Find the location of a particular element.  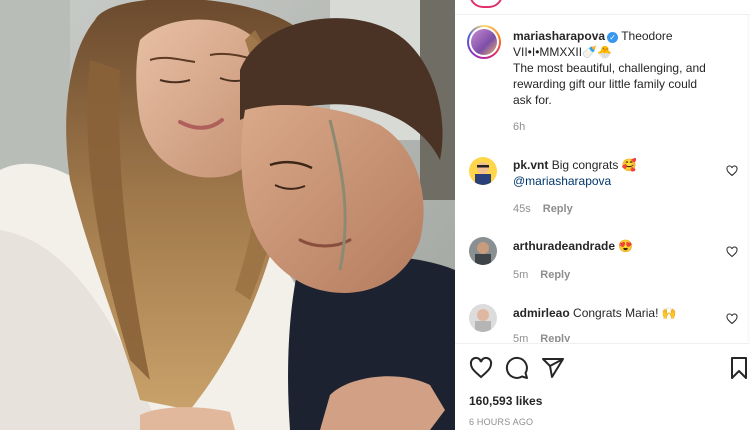

post-timestamp: 6 HOURS AGO is located at coordinates (501, 422).